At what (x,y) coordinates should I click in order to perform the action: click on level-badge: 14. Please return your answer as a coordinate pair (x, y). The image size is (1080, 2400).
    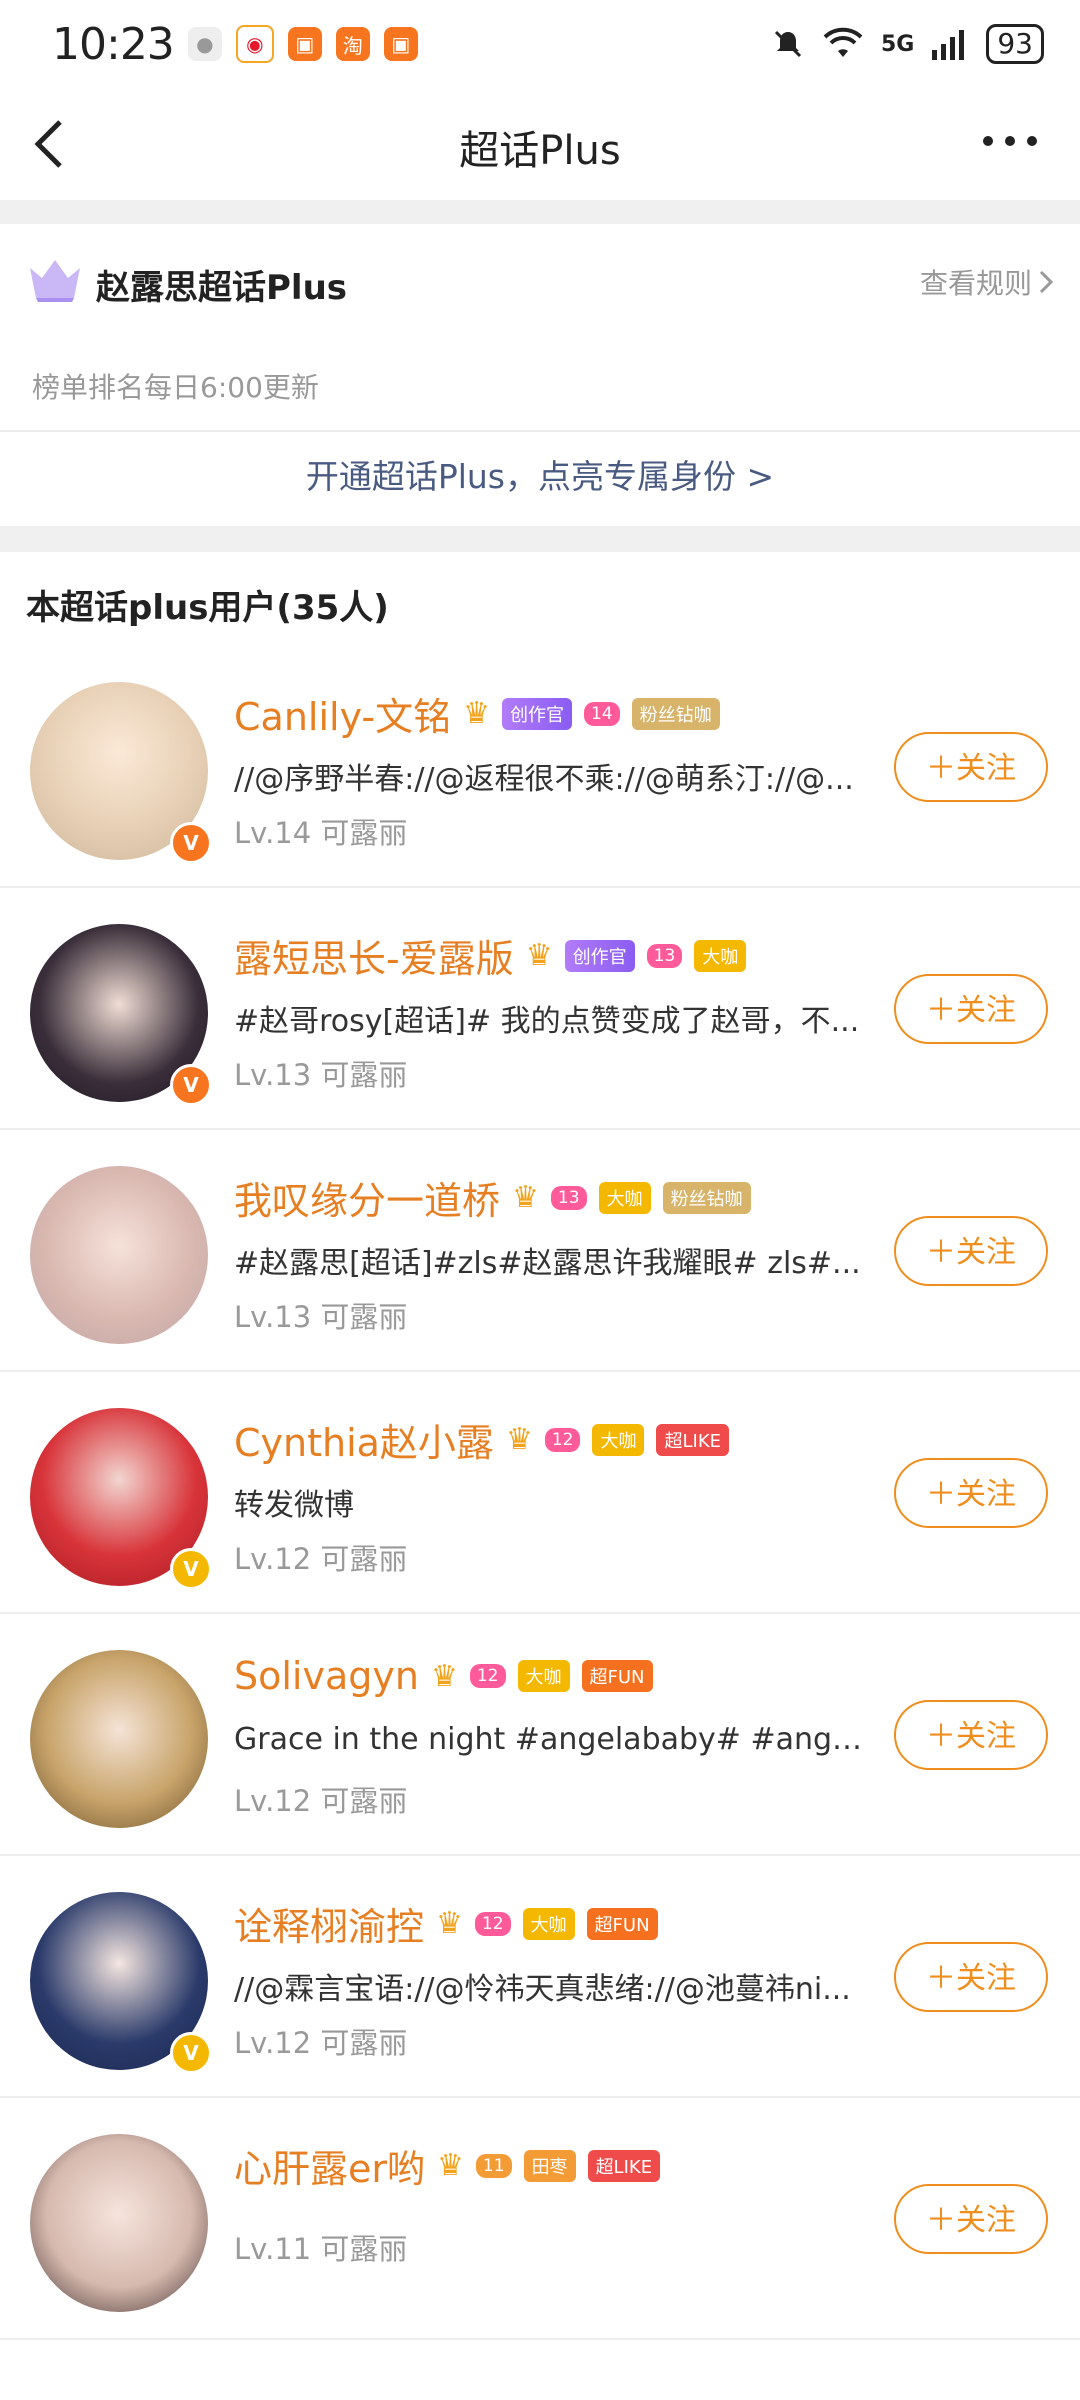
    Looking at the image, I should click on (602, 713).